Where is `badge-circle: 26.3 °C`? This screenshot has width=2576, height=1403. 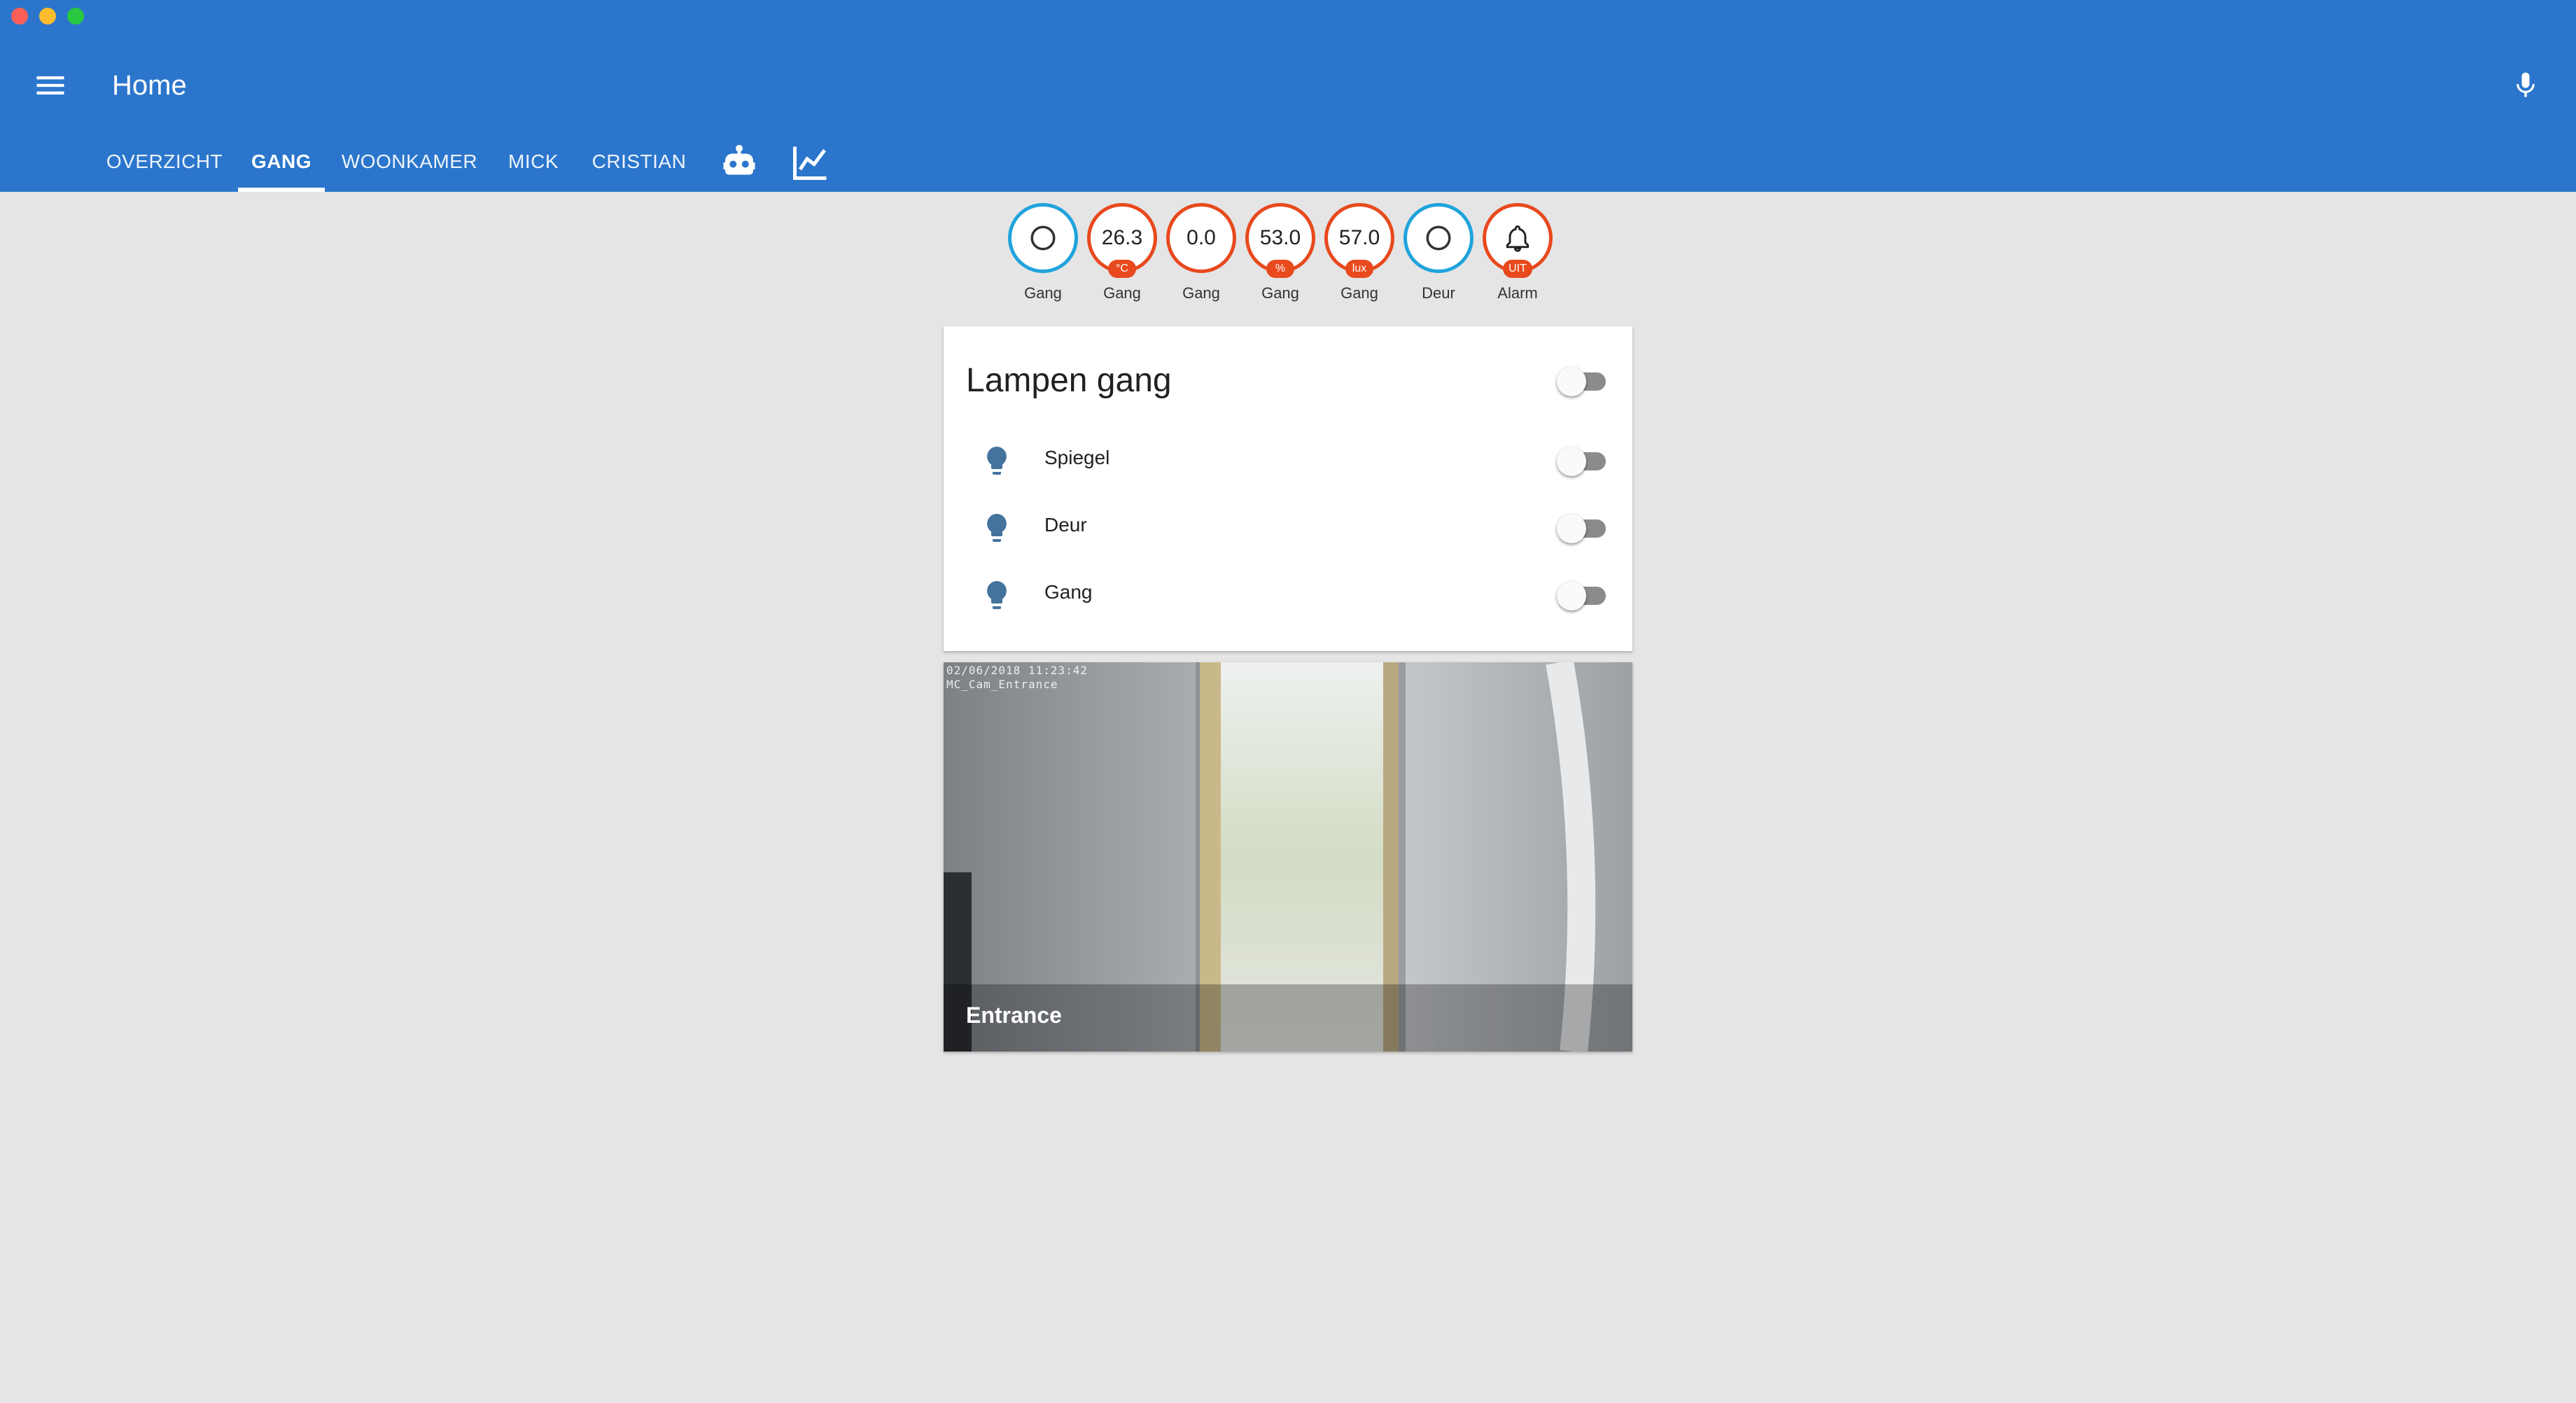 badge-circle: 26.3 °C is located at coordinates (1122, 241).